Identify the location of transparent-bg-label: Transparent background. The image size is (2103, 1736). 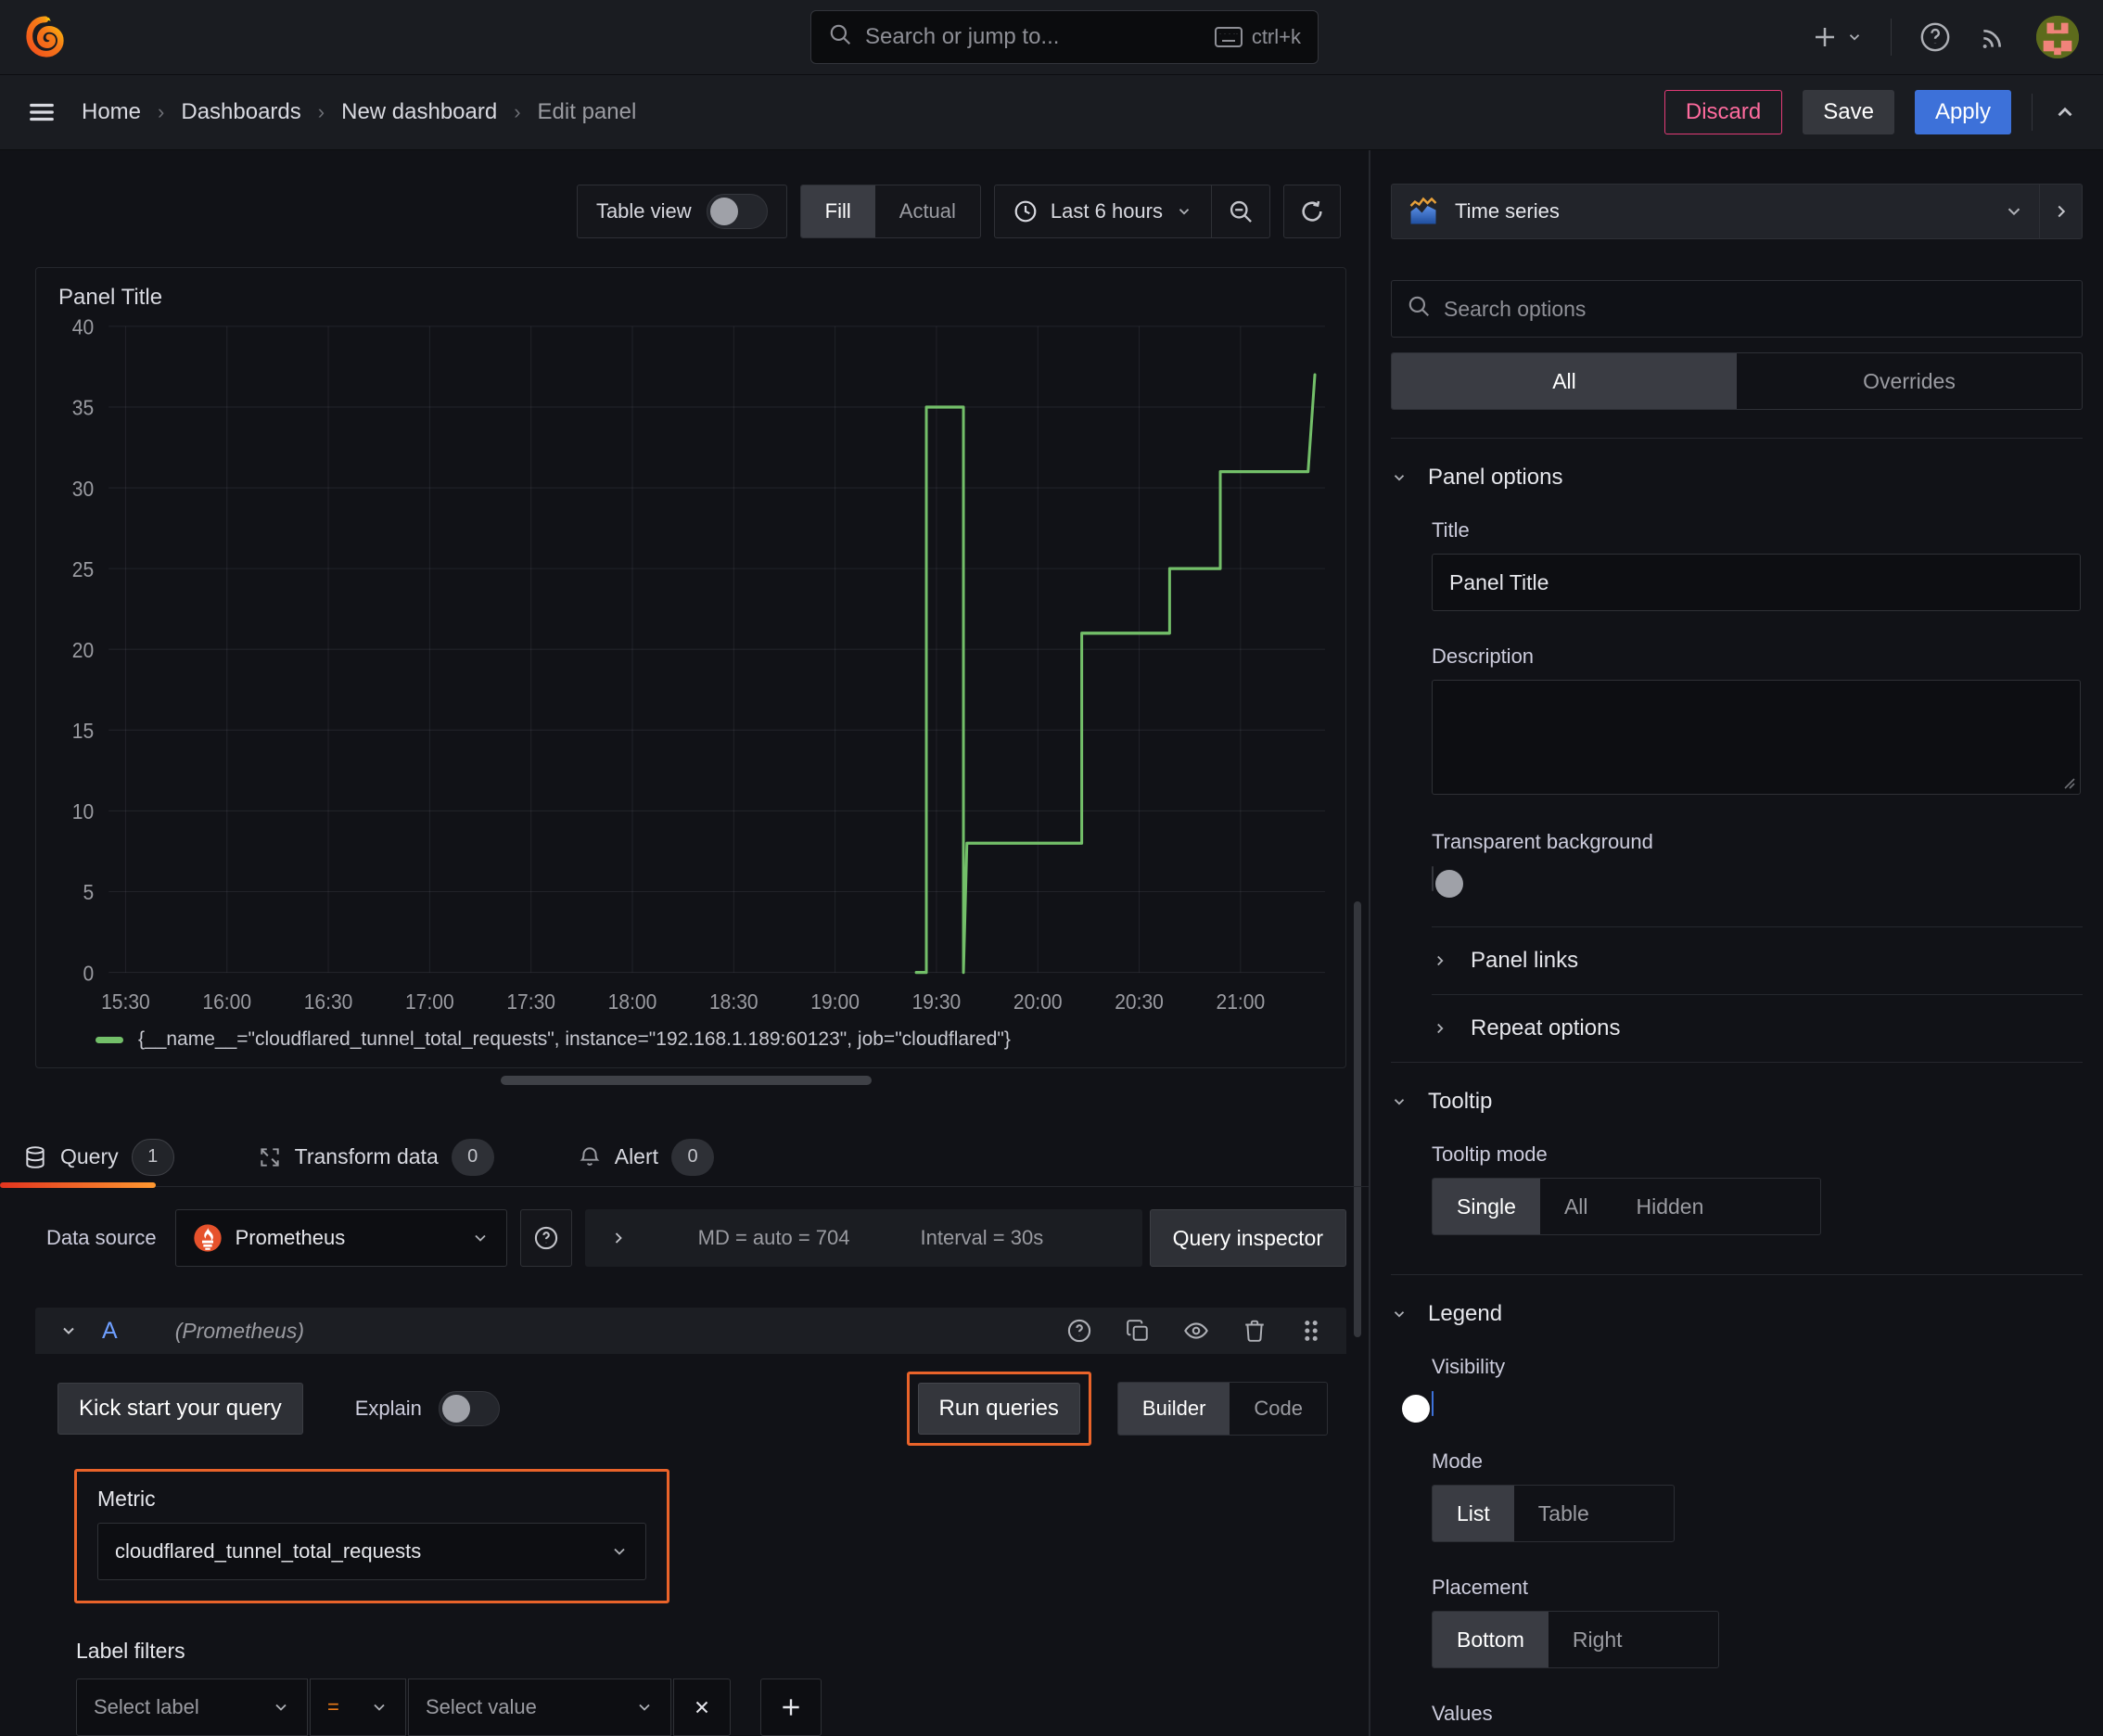
(1542, 841).